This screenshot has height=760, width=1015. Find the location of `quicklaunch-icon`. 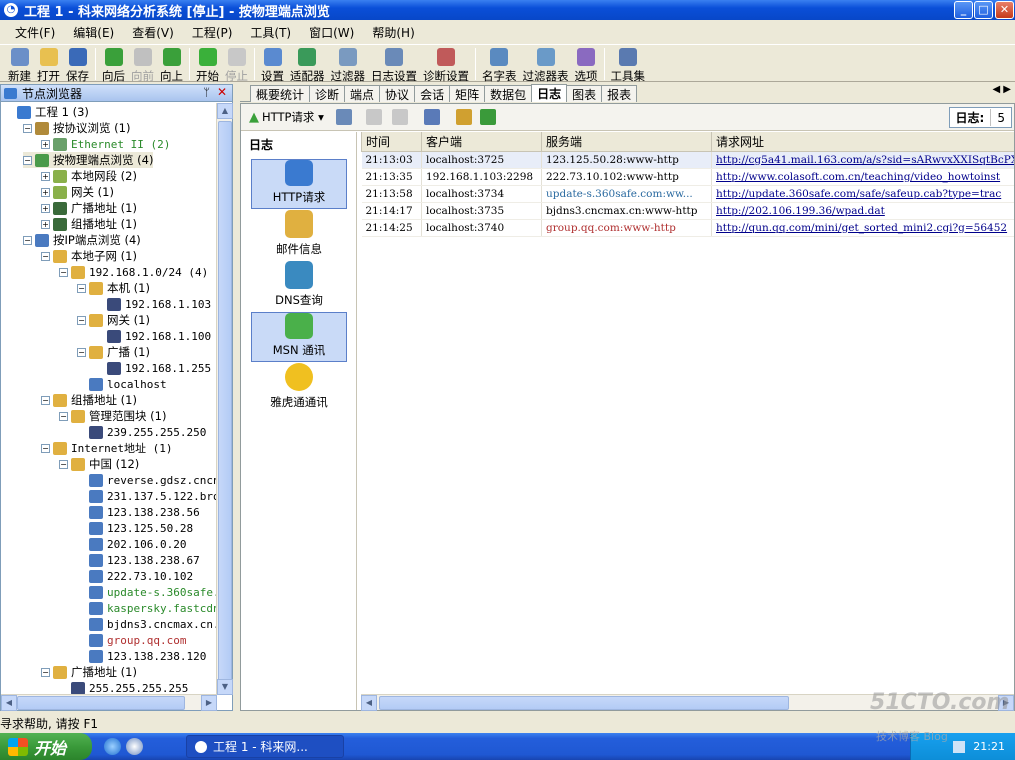

quicklaunch-icon is located at coordinates (134, 746).